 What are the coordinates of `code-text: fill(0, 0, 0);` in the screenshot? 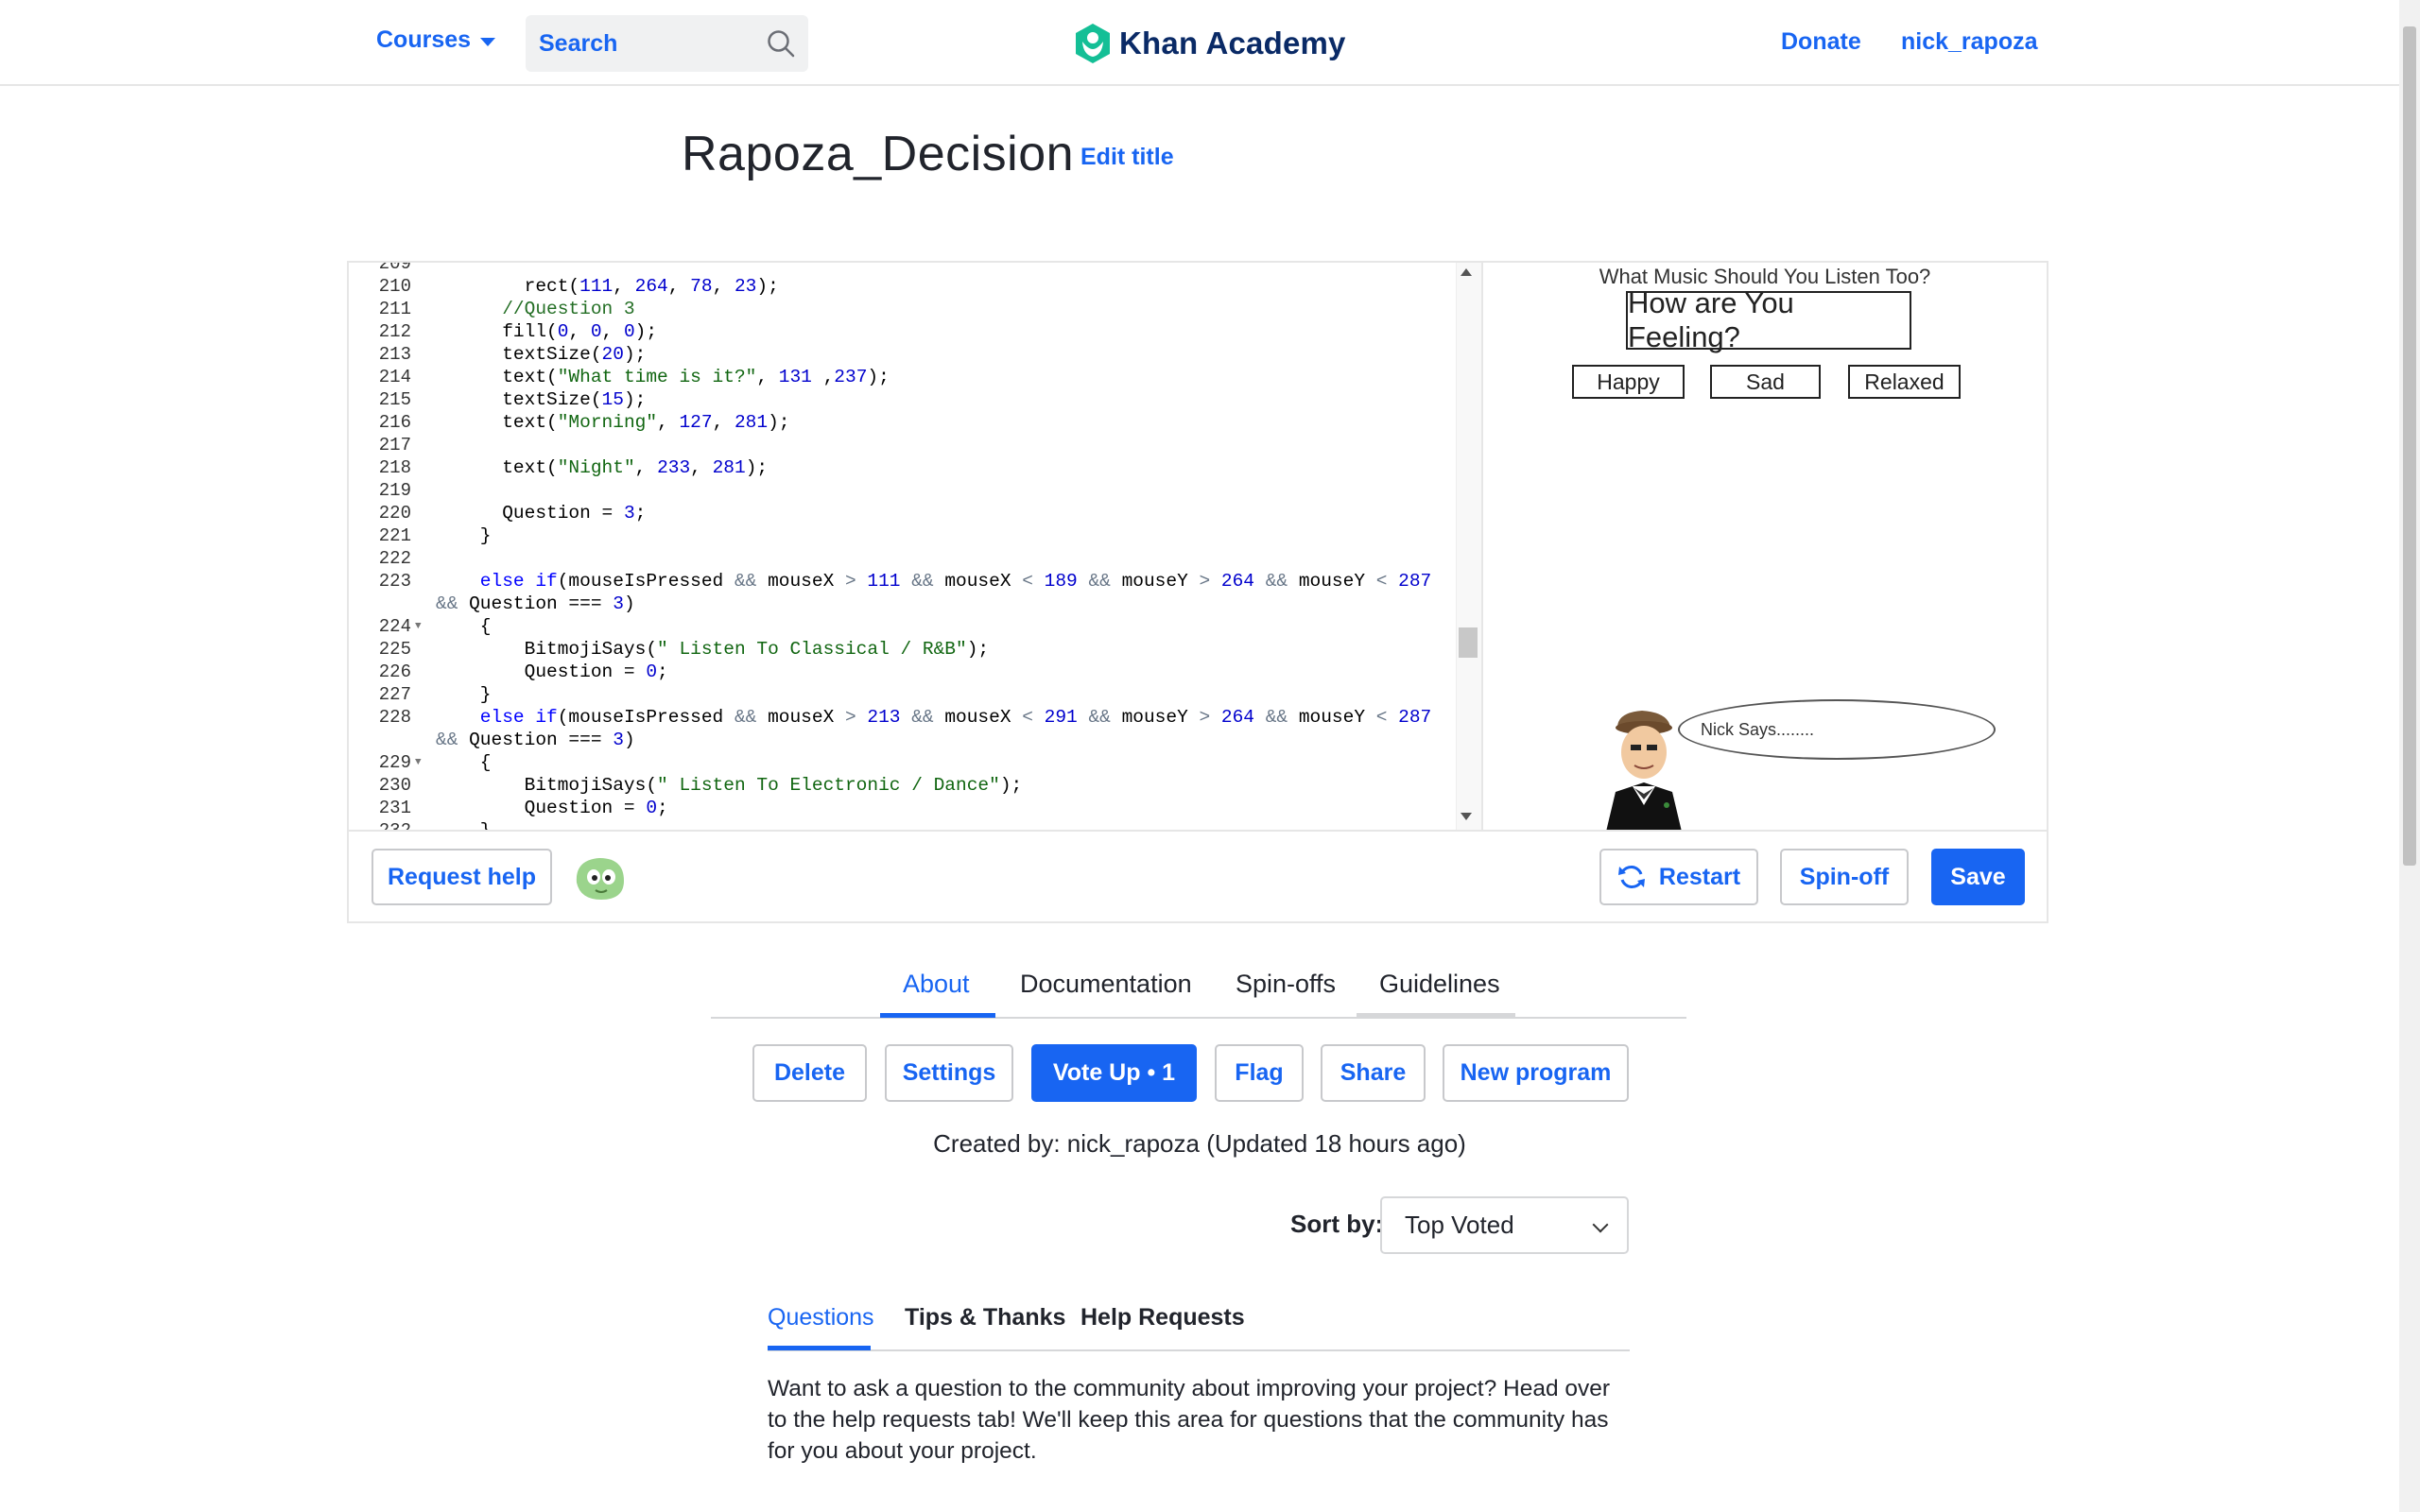 It's located at (547, 331).